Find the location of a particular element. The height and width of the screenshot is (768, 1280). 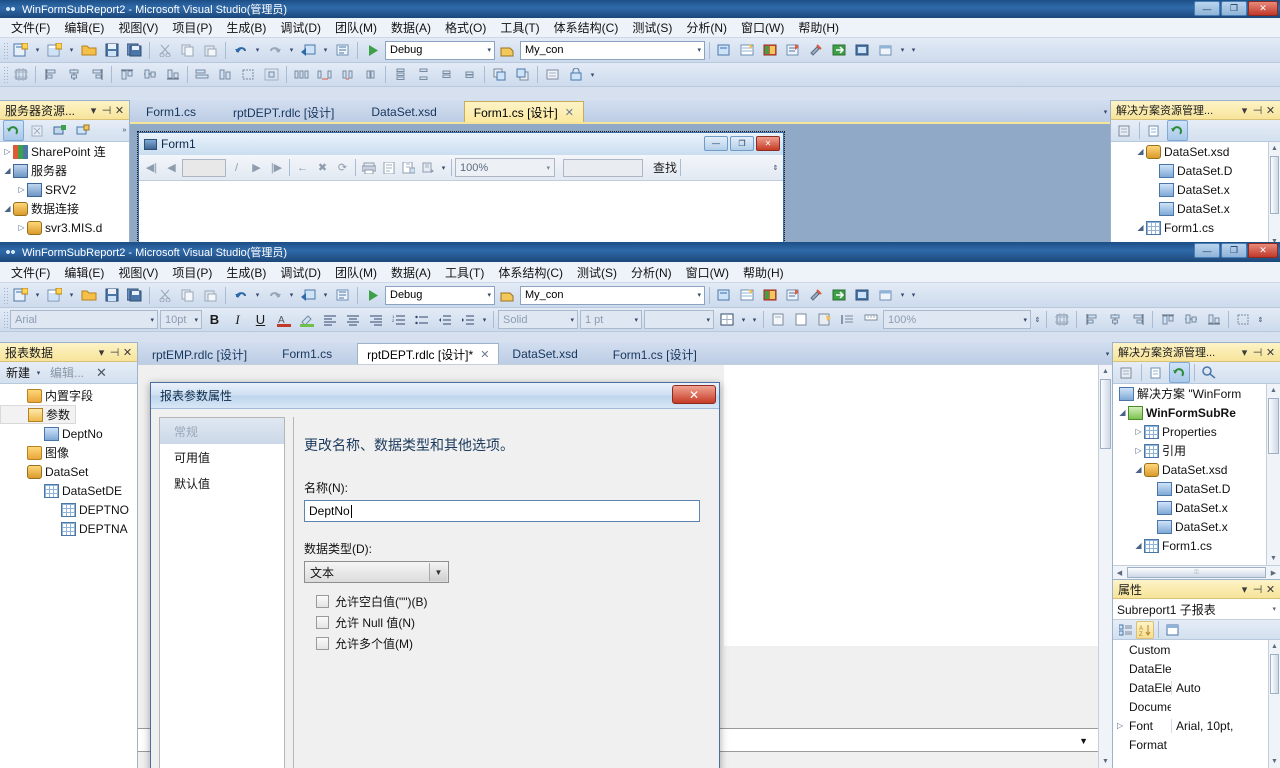

border-color-dropdown is located at coordinates (679, 319).